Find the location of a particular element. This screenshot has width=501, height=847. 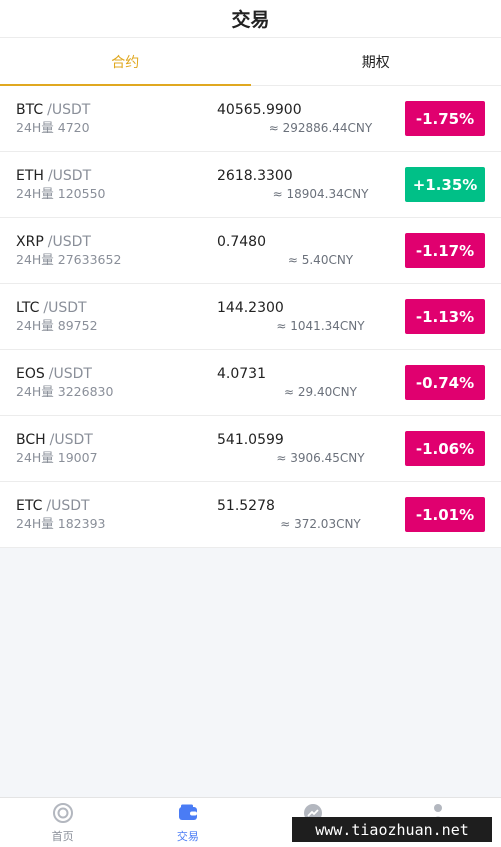

change-badge: -0.74% is located at coordinates (445, 382).